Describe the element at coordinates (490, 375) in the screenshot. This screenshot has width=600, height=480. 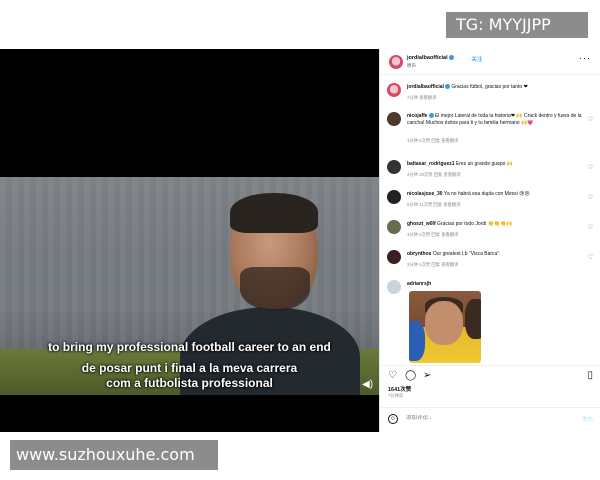
I see `post-actions: ♡ ◯ ➢ ▯` at that location.